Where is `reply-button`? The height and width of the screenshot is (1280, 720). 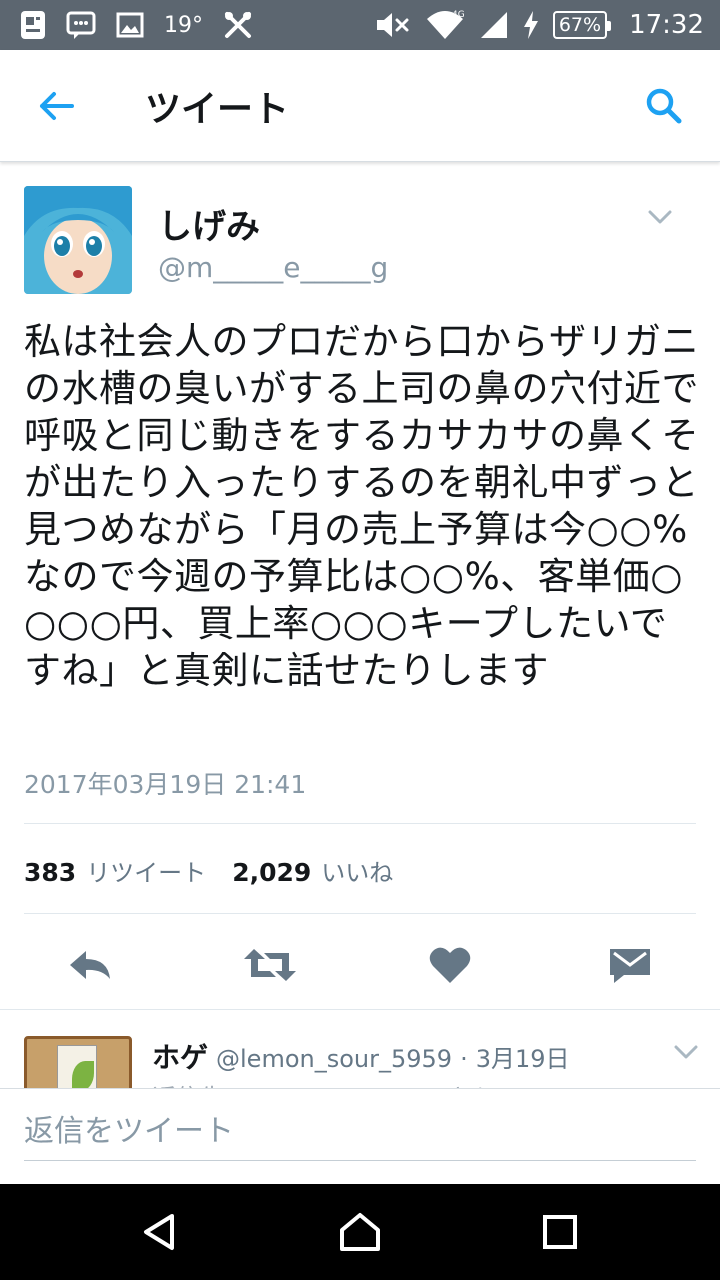
reply-button is located at coordinates (90, 965).